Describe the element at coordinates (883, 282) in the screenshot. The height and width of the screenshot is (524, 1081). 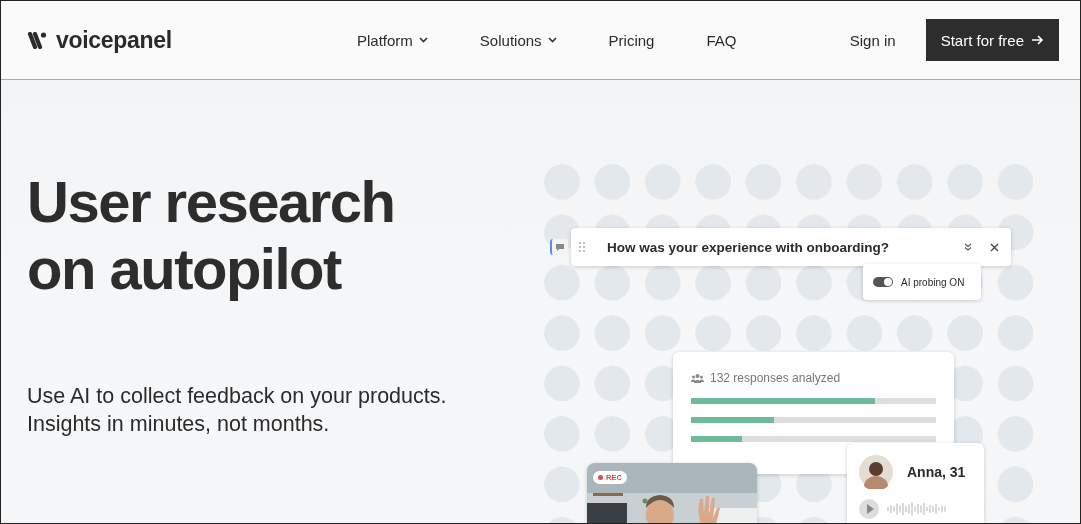
I see `toggle-switch` at that location.